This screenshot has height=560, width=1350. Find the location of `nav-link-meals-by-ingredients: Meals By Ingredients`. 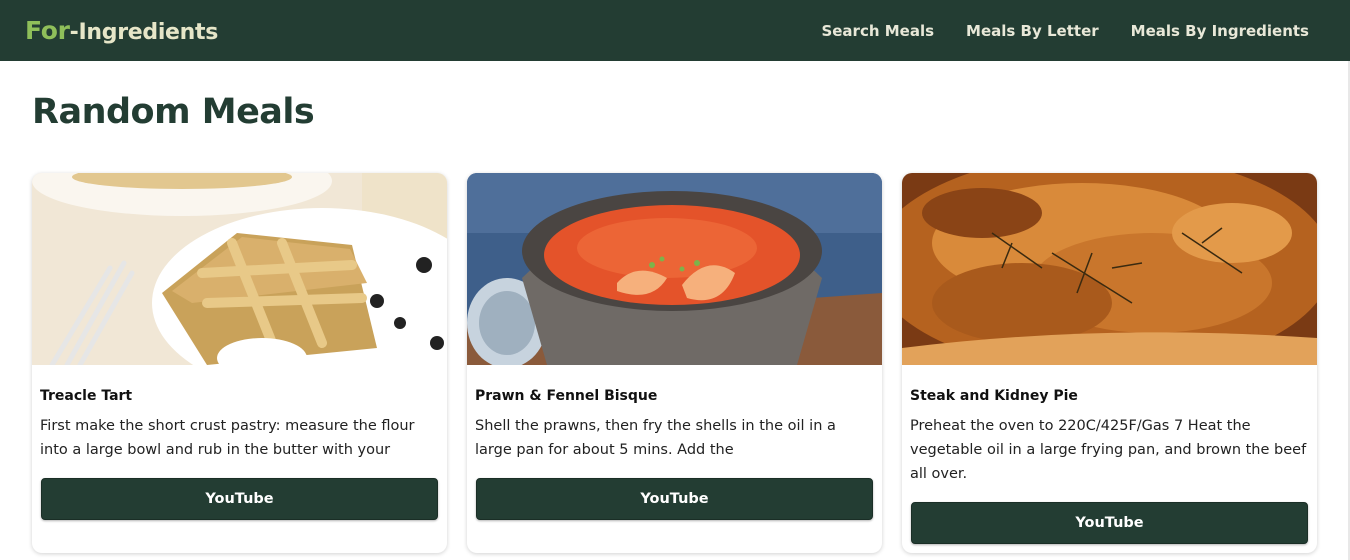

nav-link-meals-by-ingredients: Meals By Ingredients is located at coordinates (1220, 31).